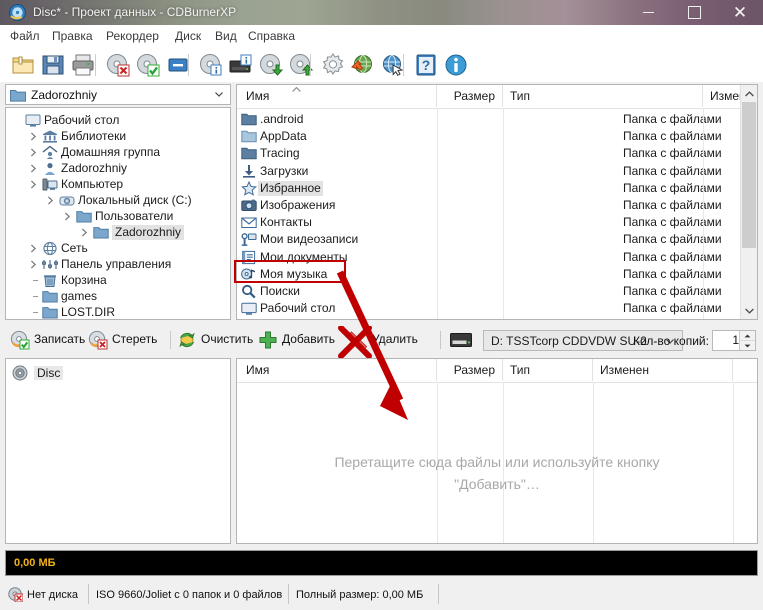 Image resolution: width=763 pixels, height=610 pixels. I want to click on capacity-text: 0,00 МБ, so click(35, 563).